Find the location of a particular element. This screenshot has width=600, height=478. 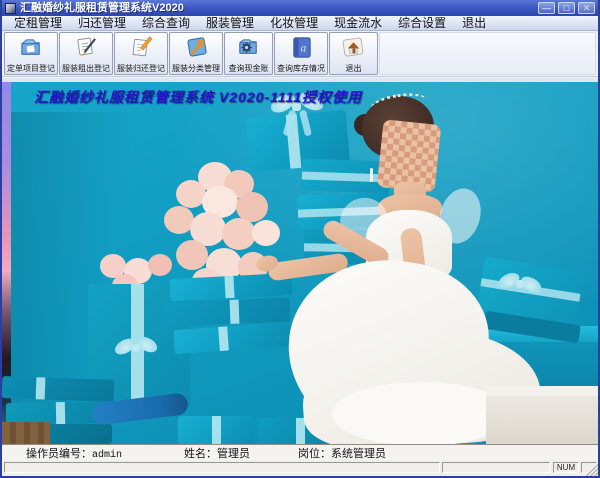

toolbar-label: 服装租出登记 is located at coordinates (86, 68).